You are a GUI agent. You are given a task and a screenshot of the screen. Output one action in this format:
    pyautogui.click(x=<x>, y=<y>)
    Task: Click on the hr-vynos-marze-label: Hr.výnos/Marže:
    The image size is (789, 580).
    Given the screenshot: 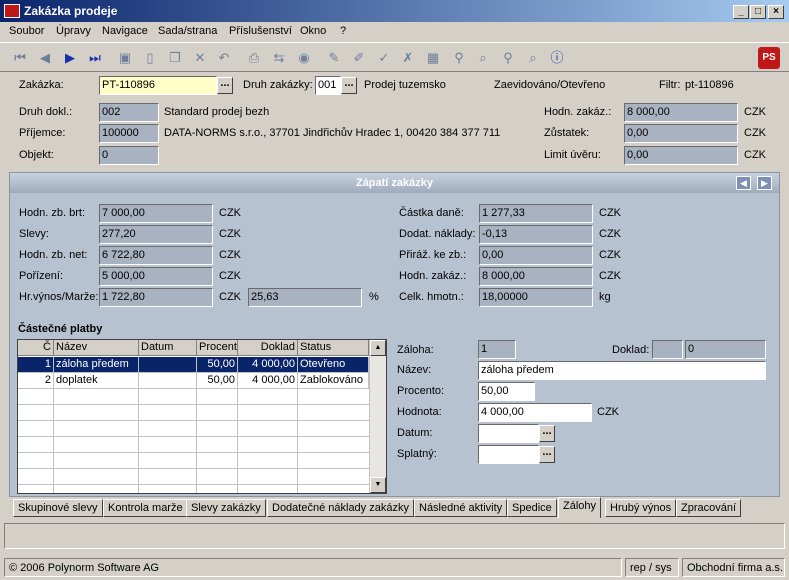 What is the action you would take?
    pyautogui.click(x=59, y=297)
    